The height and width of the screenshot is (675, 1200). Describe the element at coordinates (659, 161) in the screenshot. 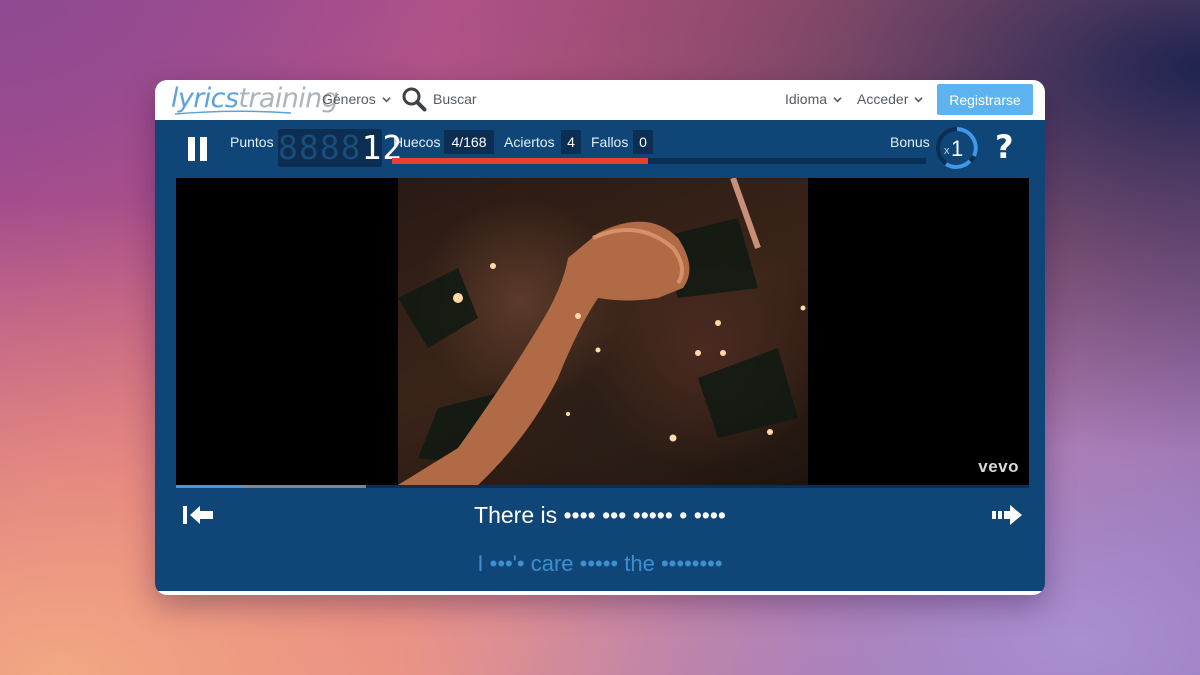

I see `gaps-progress-bar` at that location.